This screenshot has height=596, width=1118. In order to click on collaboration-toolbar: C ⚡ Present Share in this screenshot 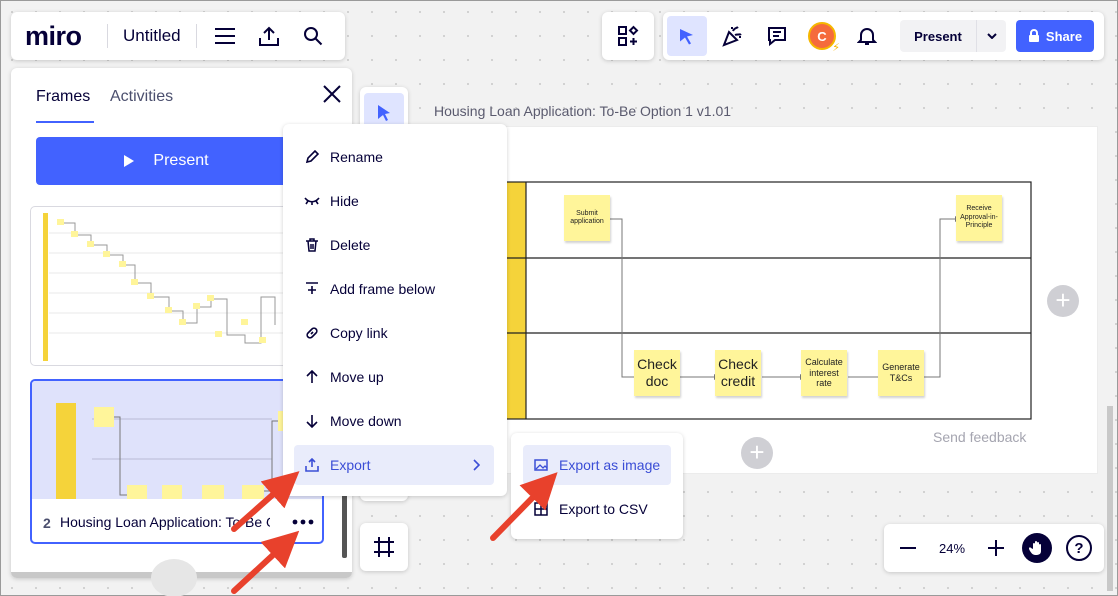, I will do `click(883, 36)`.